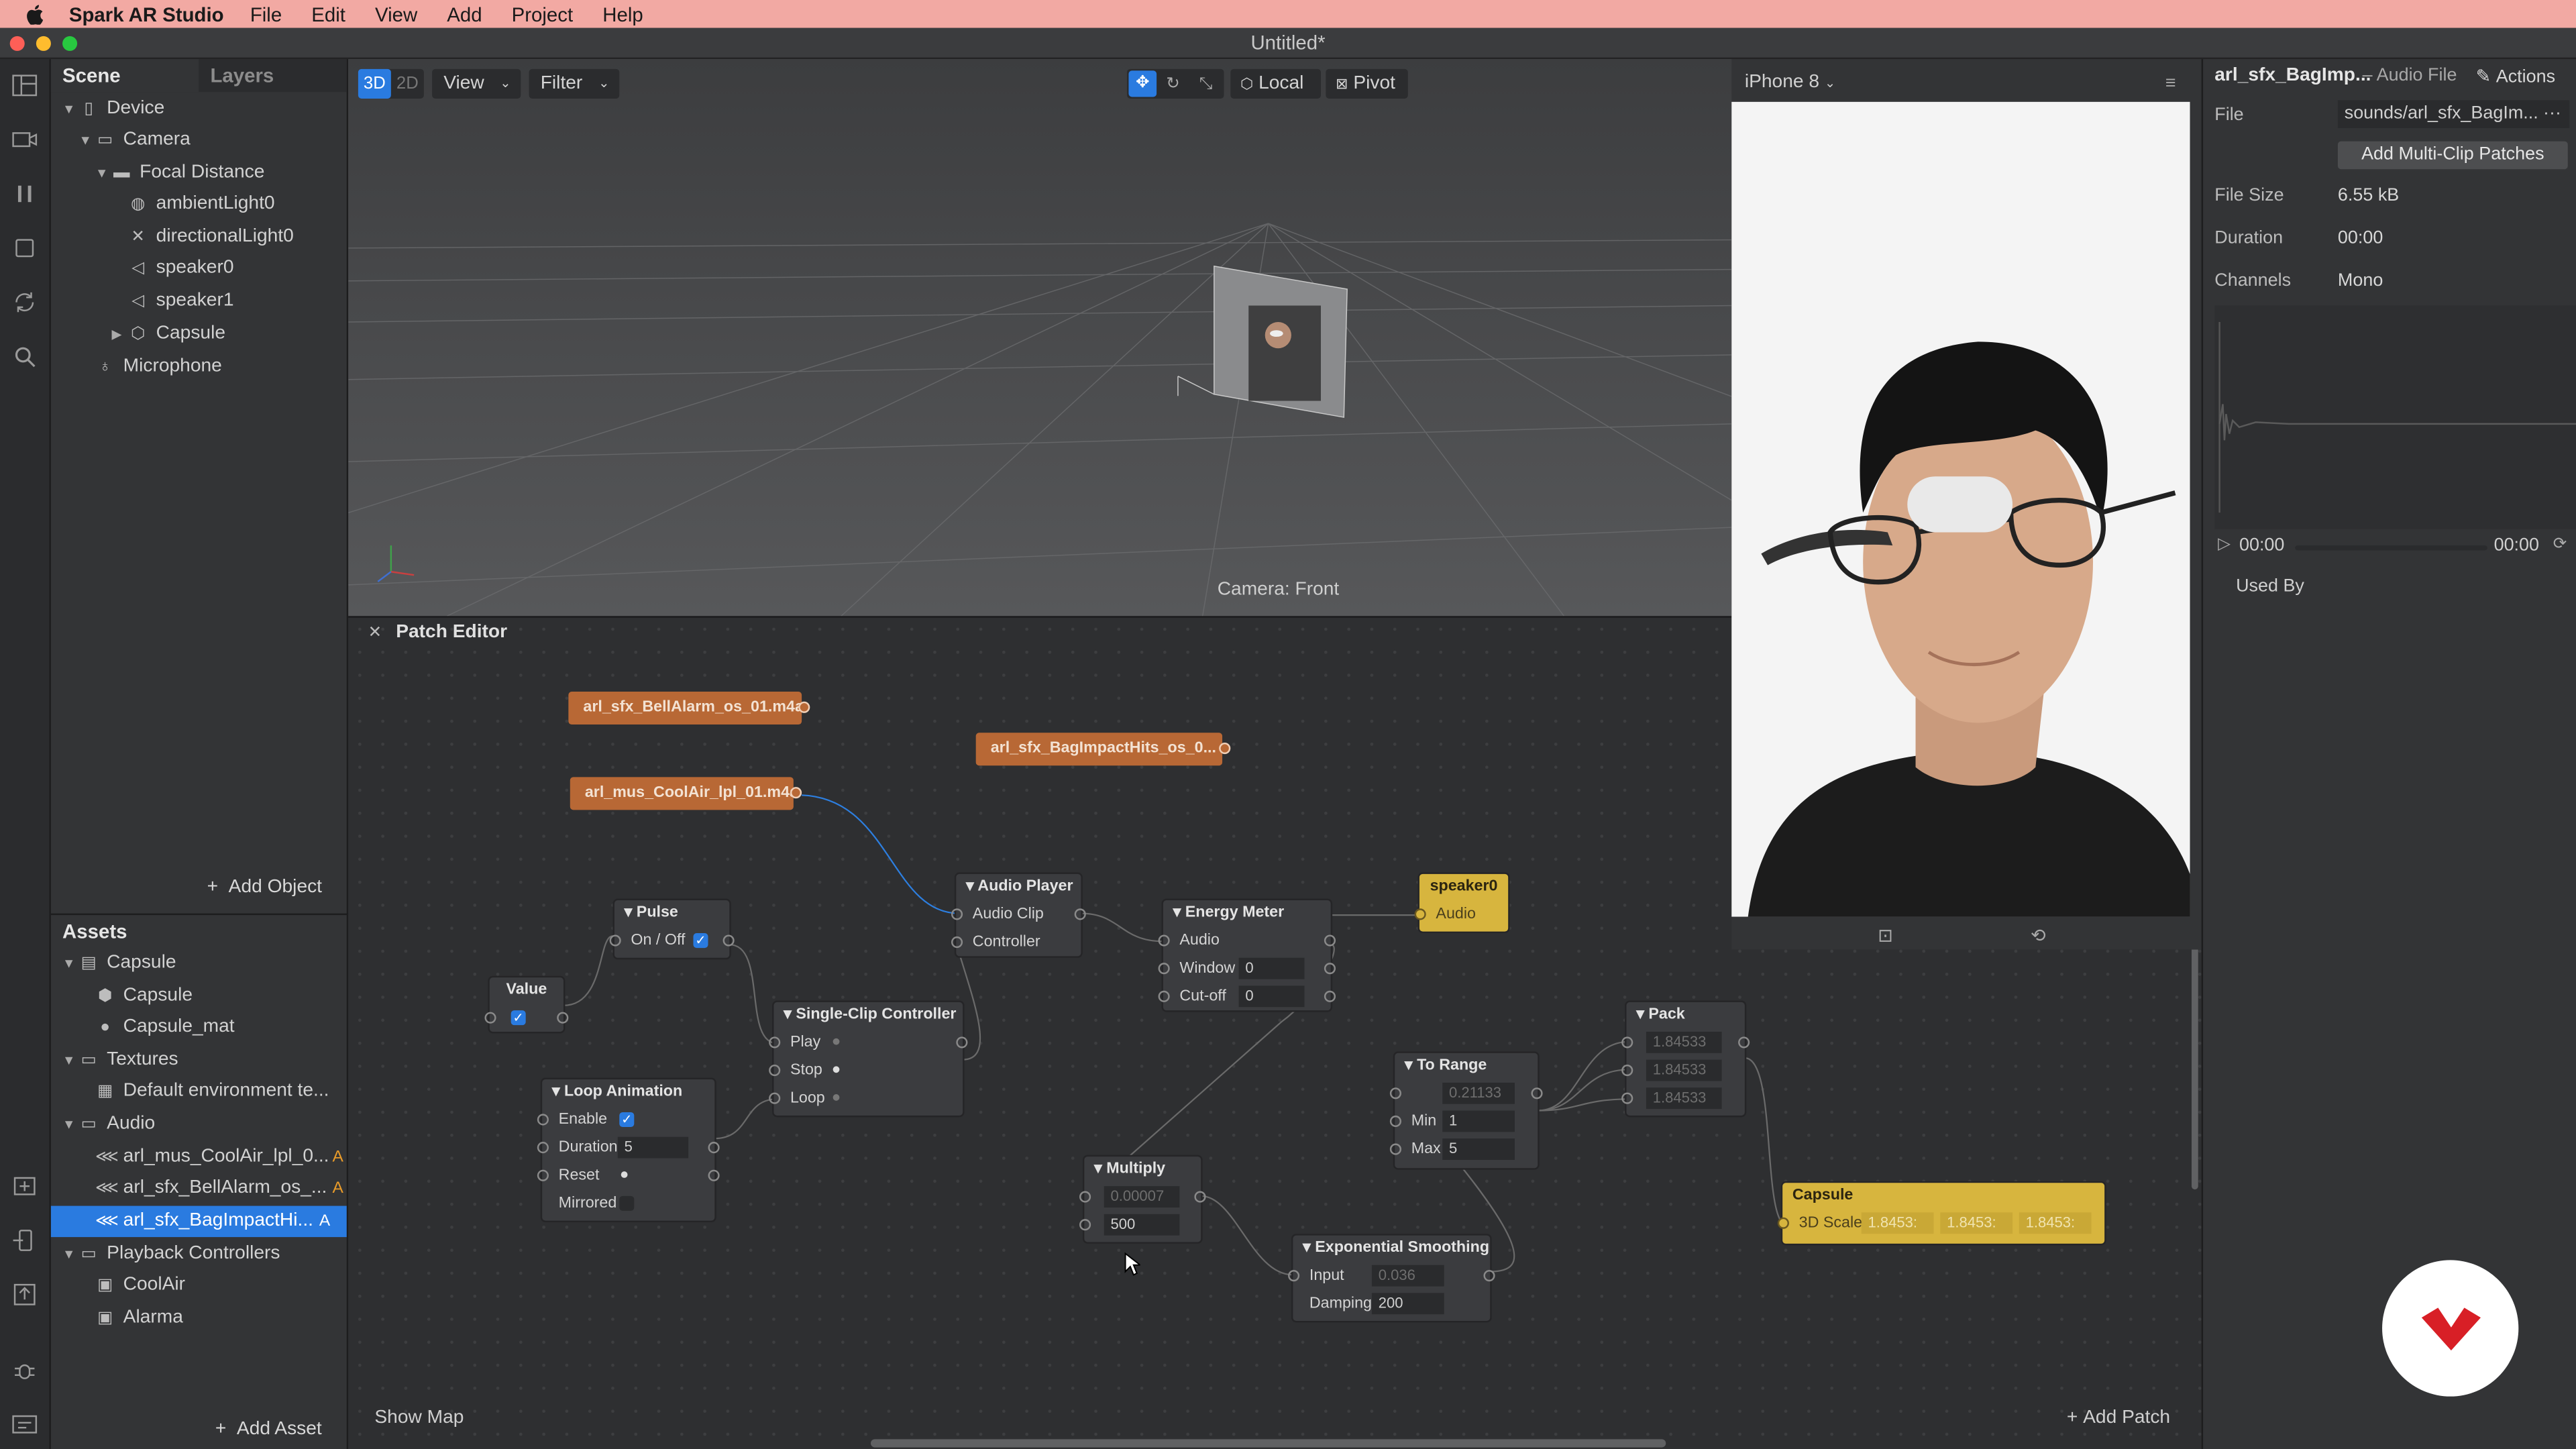 This screenshot has height=1449, width=2576. Describe the element at coordinates (242, 1318) in the screenshot. I see `asset-alarma-controller: ▣ Alarma` at that location.